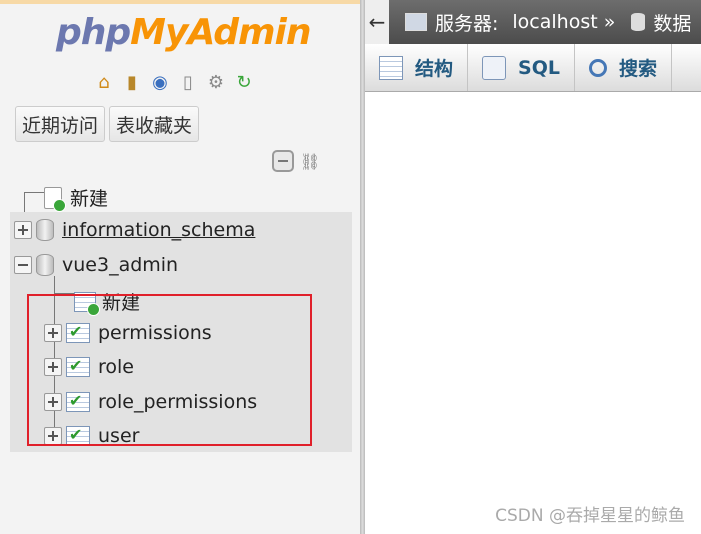 This screenshot has height=534, width=701. What do you see at coordinates (597, 67) in the screenshot?
I see `search-icon` at bounding box center [597, 67].